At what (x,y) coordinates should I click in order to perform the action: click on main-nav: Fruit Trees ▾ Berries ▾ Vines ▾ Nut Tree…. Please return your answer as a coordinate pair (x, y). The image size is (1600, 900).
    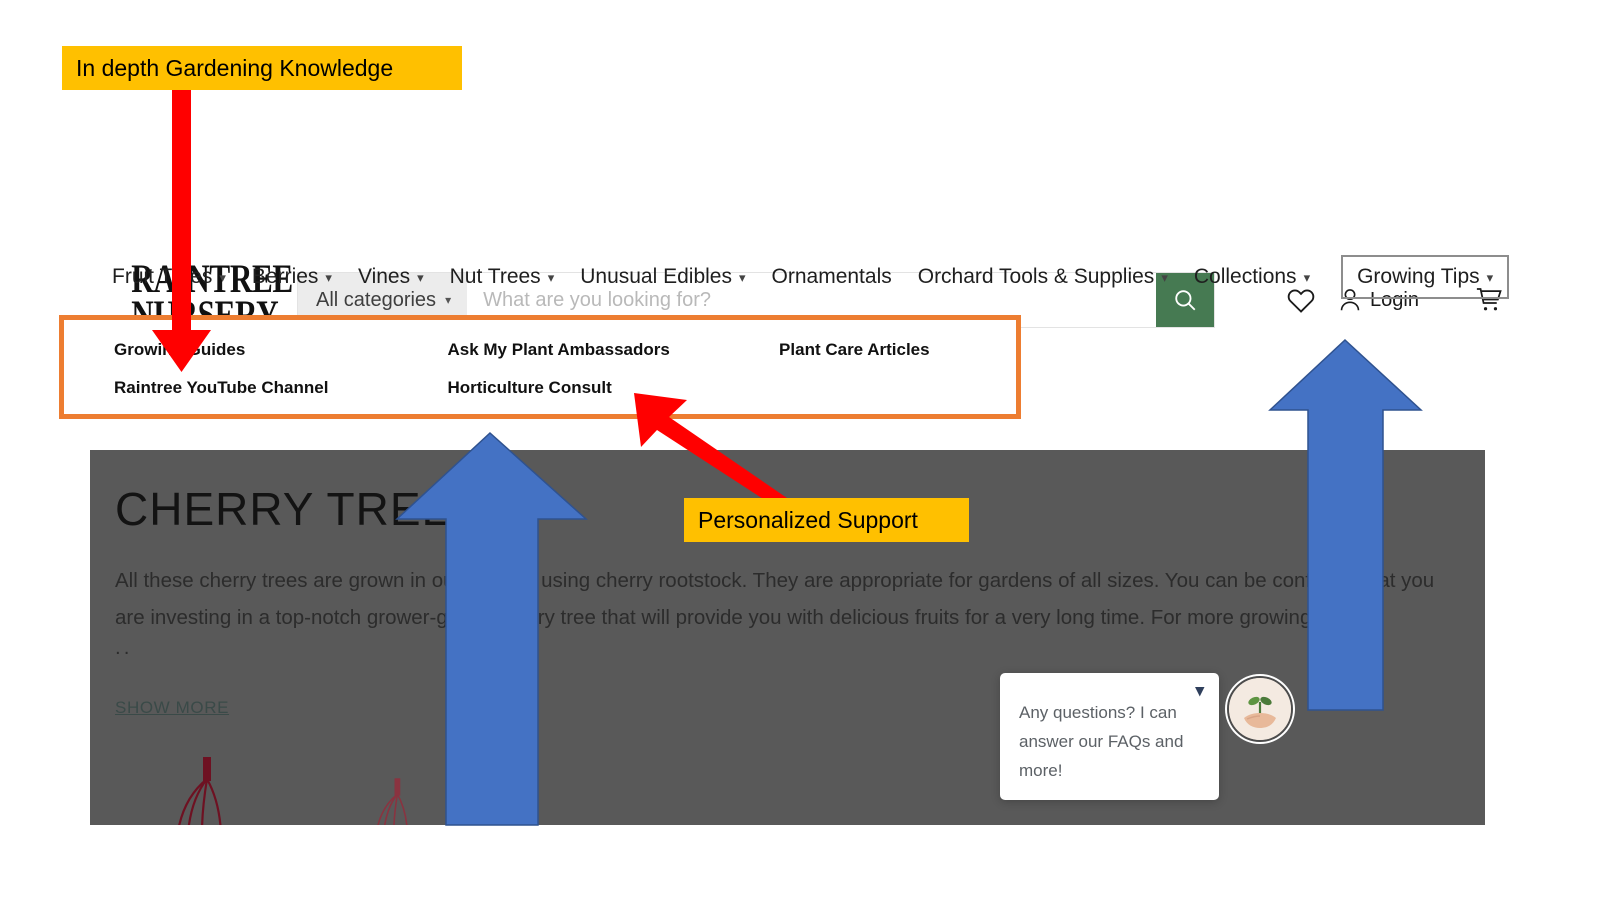
    Looking at the image, I should click on (800, 277).